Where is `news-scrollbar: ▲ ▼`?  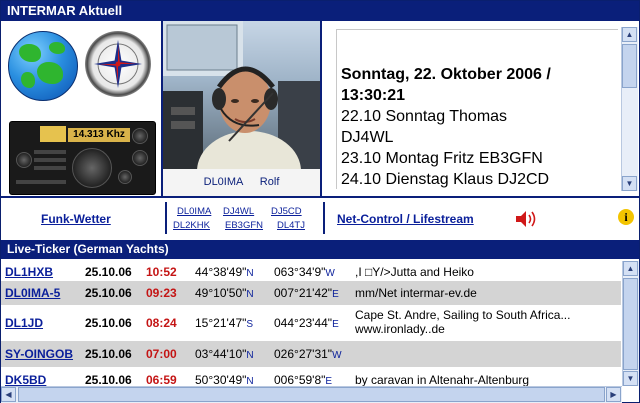 news-scrollbar: ▲ ▼ is located at coordinates (629, 109).